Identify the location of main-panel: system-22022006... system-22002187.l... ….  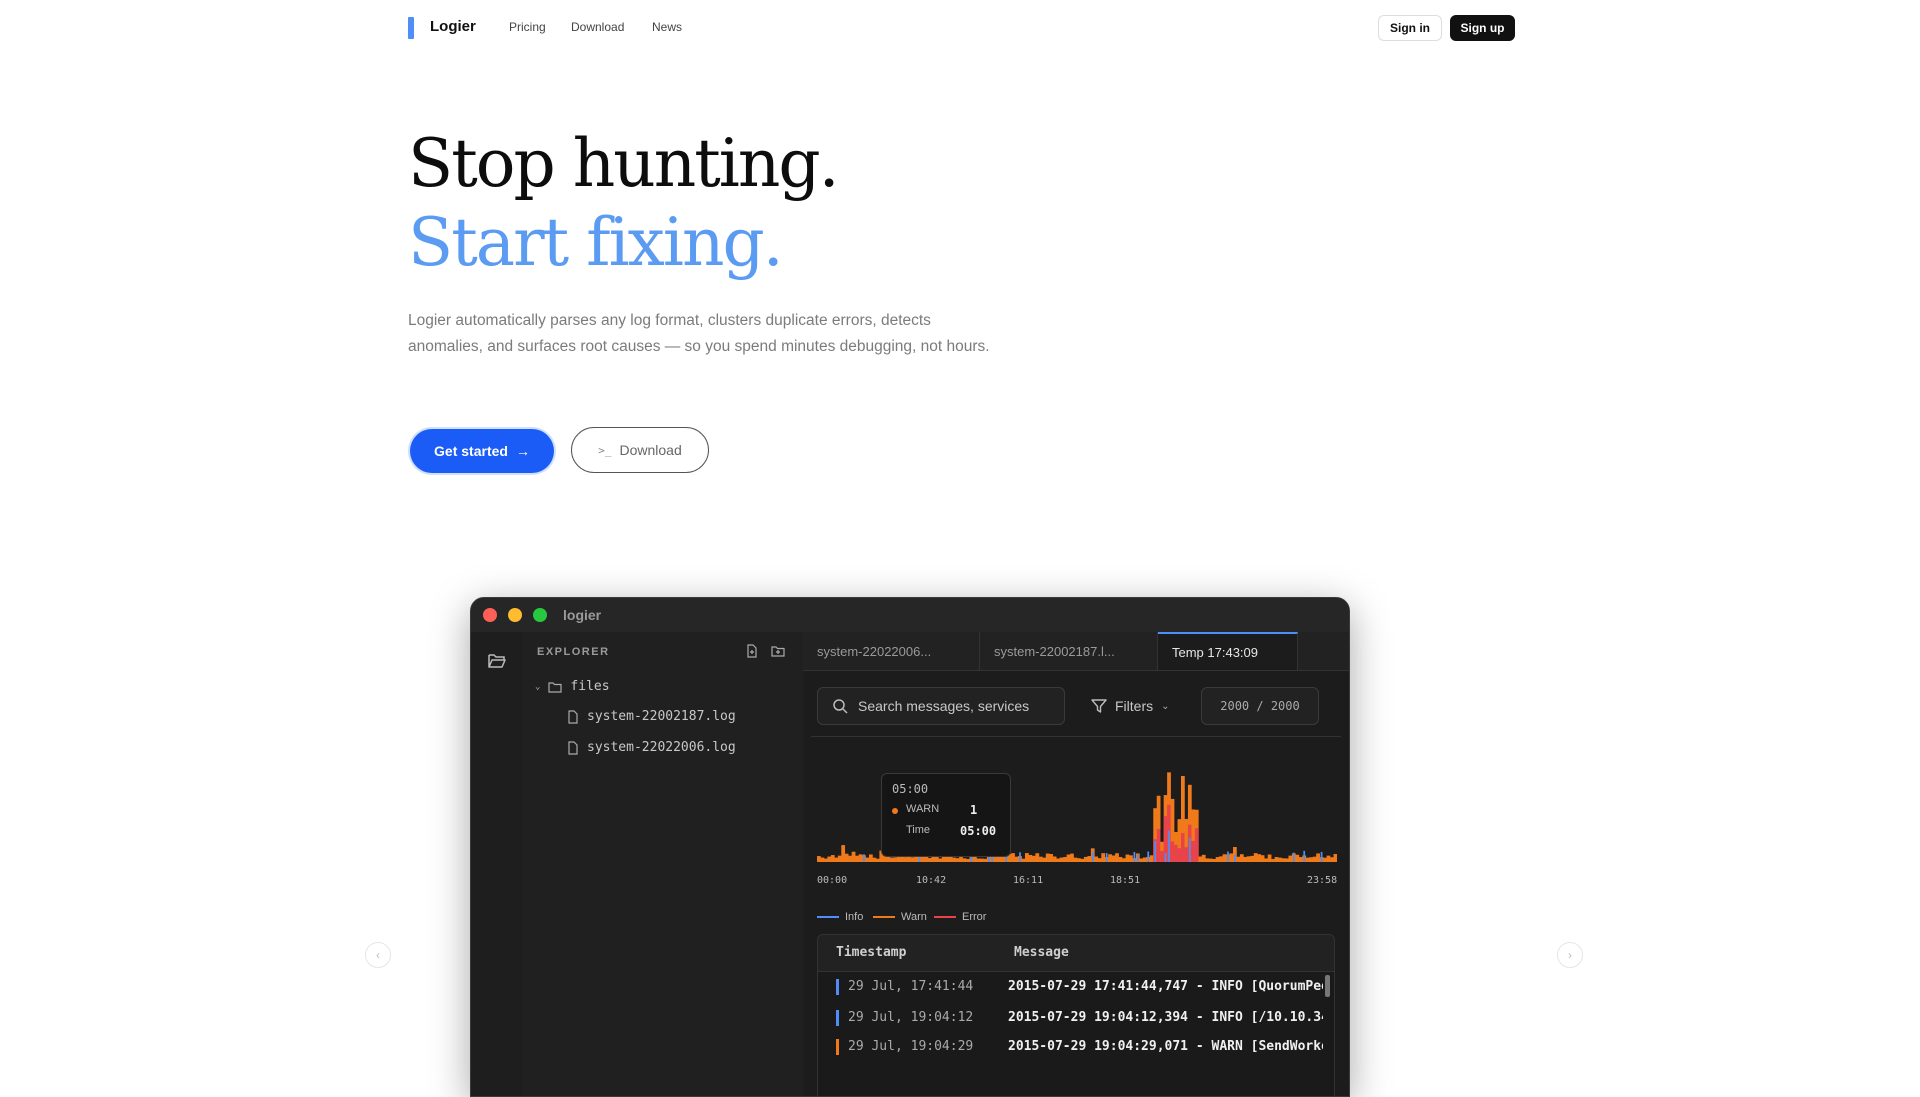
(1076, 864).